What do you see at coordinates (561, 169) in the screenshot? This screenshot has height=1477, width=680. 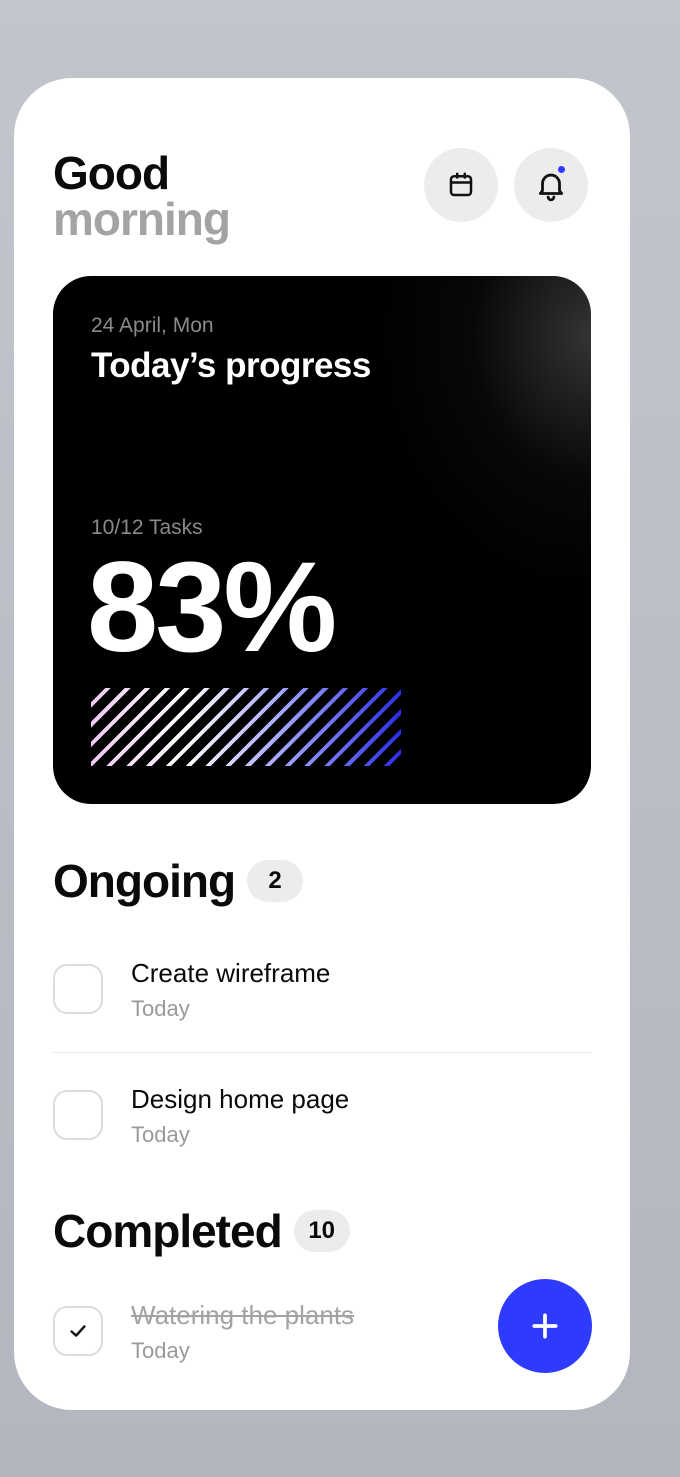 I see `notification-dot` at bounding box center [561, 169].